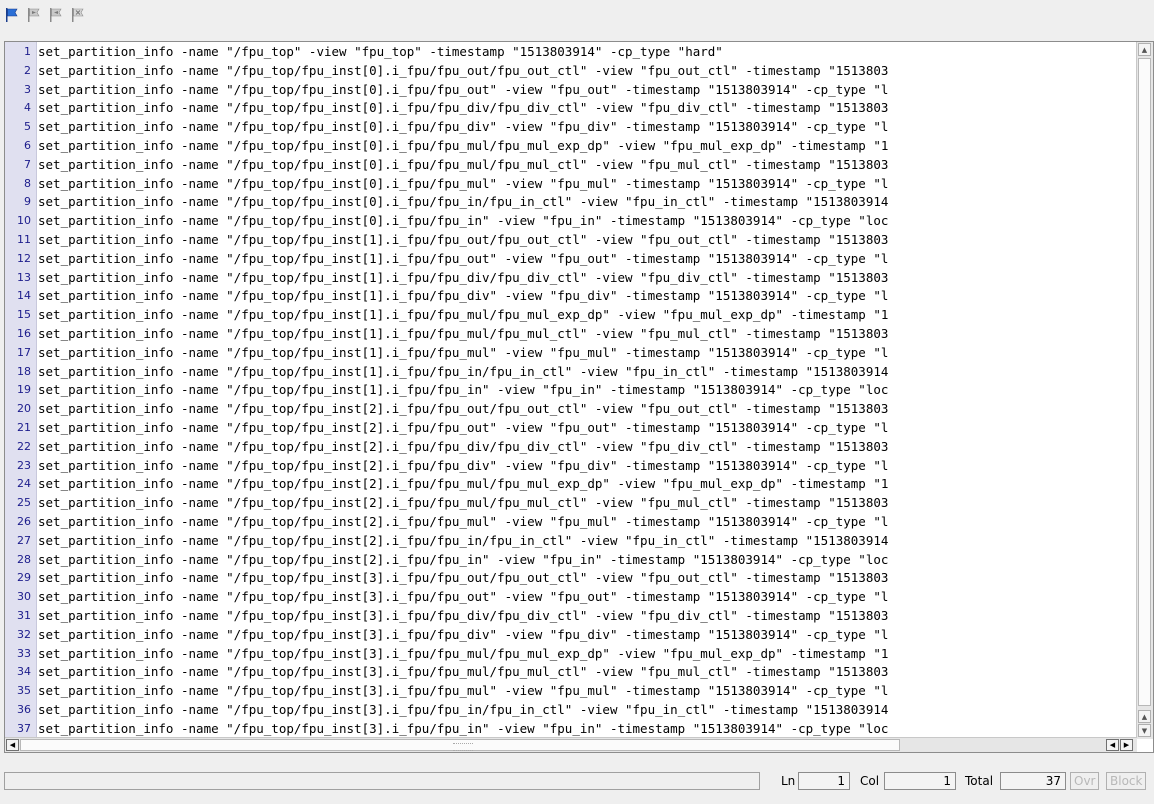 This screenshot has width=1154, height=804. I want to click on line-number: 7, so click(27, 164).